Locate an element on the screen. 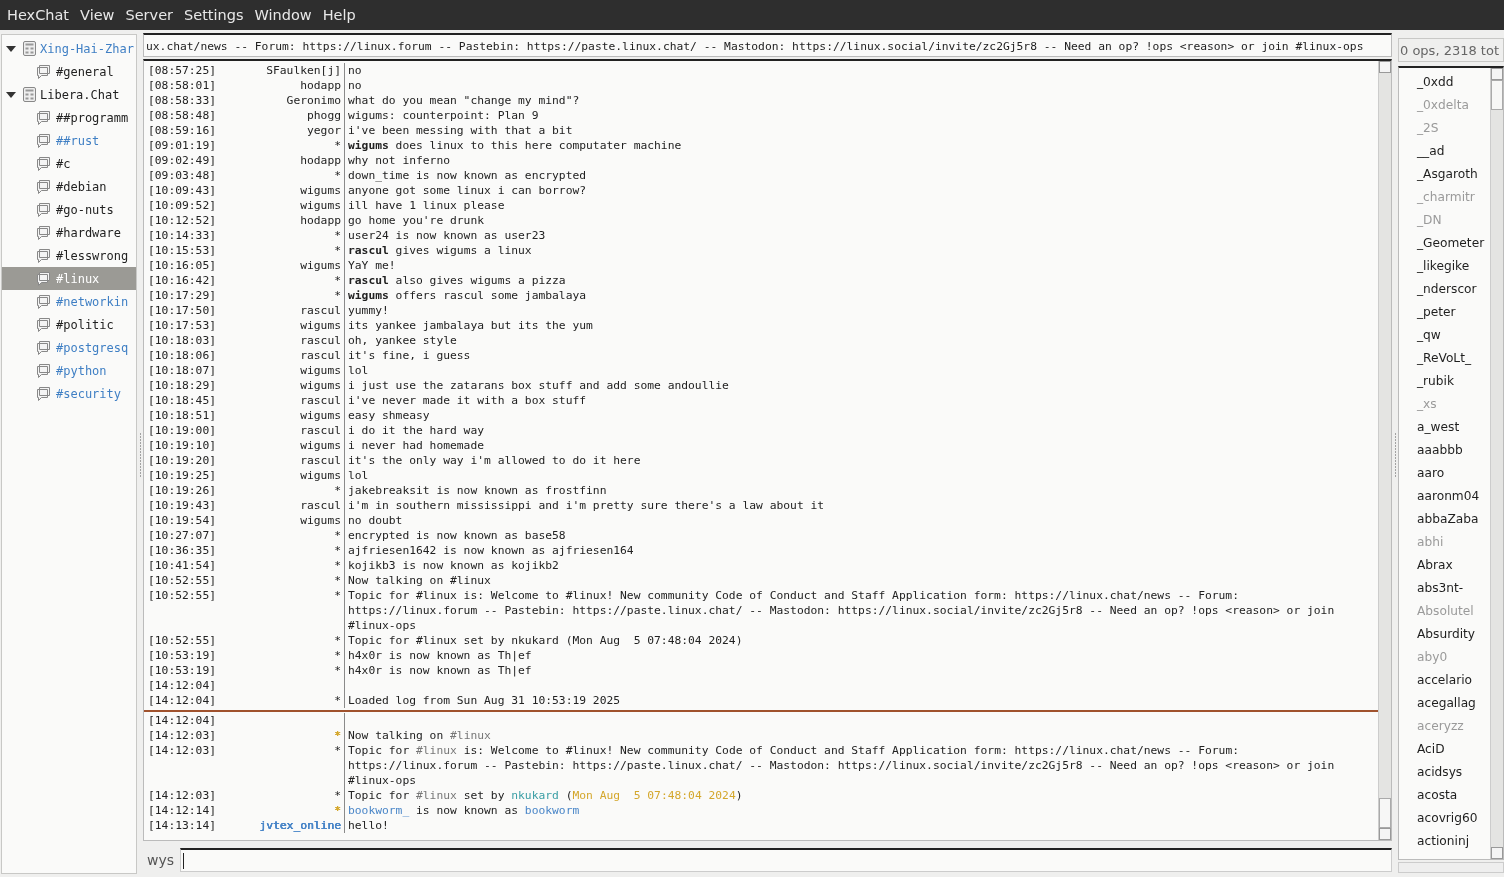  timestamp: [09:03:48] is located at coordinates (182, 175).